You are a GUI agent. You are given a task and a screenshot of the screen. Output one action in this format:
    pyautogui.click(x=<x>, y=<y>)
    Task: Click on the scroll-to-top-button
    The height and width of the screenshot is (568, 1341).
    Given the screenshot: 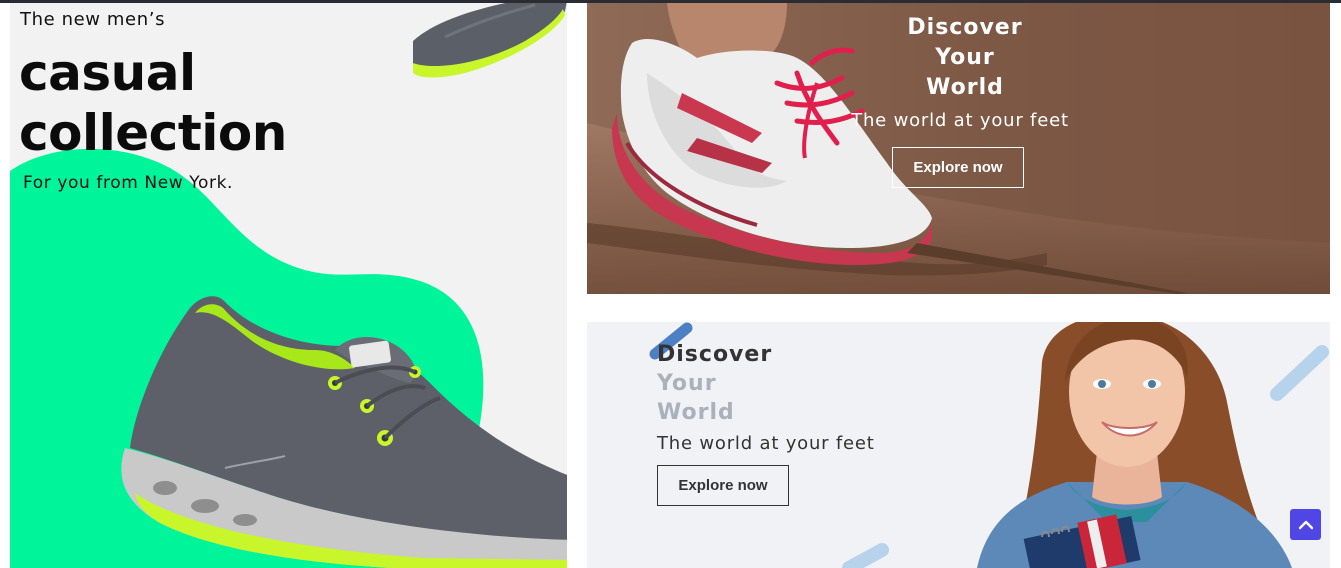 What is the action you would take?
    pyautogui.click(x=1305, y=524)
    